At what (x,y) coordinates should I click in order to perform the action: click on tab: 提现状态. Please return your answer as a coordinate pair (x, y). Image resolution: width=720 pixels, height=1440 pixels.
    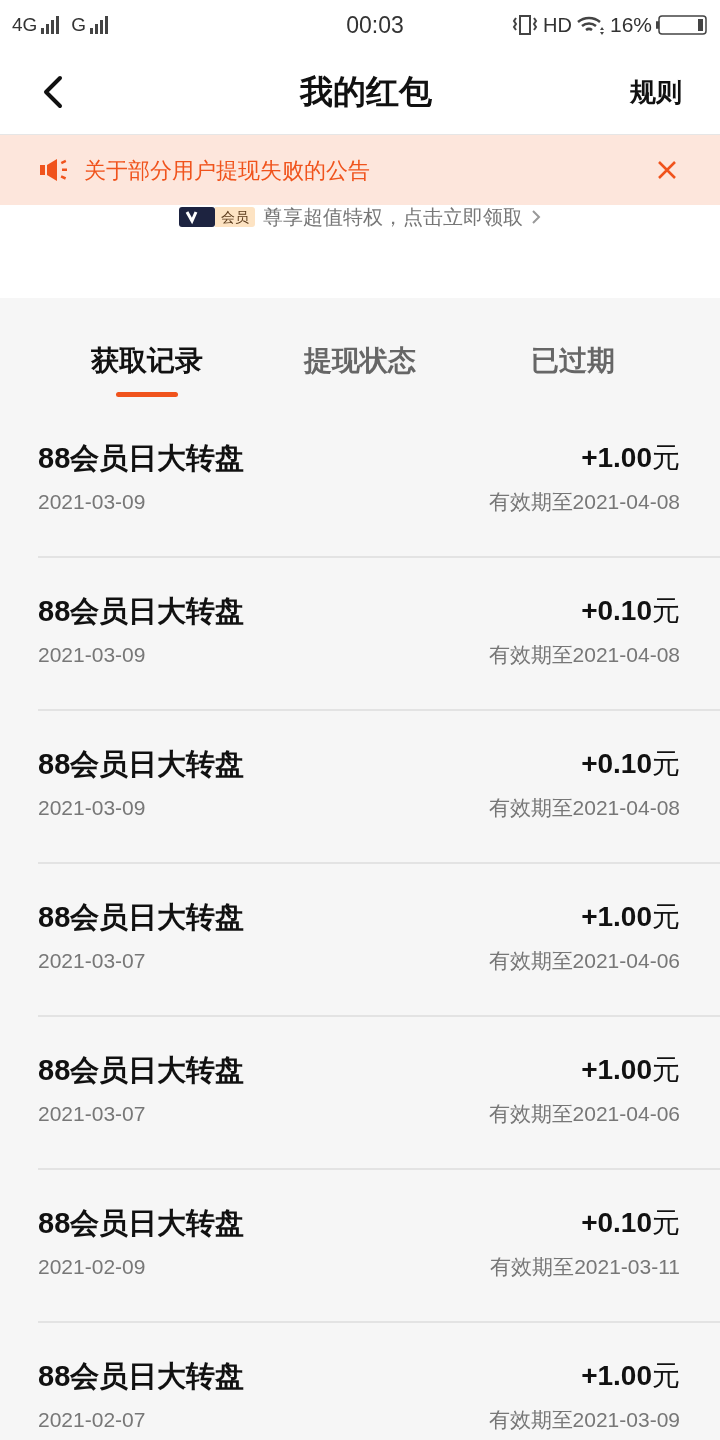
    Looking at the image, I should click on (360, 368).